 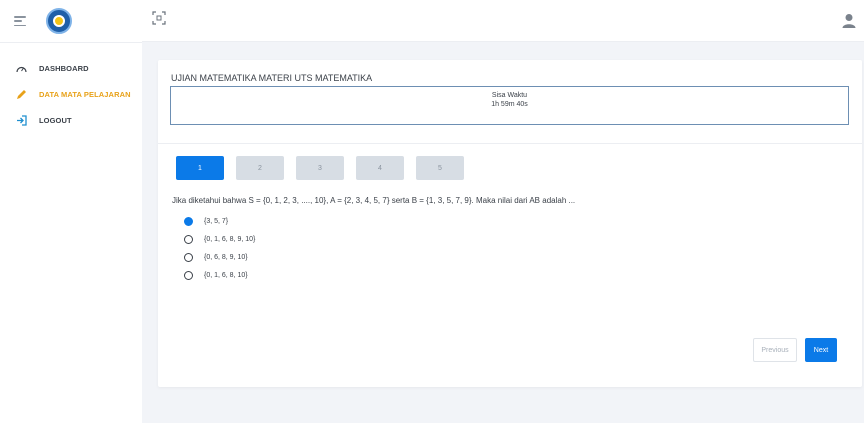 What do you see at coordinates (200, 168) in the screenshot?
I see `question-1-button: 1` at bounding box center [200, 168].